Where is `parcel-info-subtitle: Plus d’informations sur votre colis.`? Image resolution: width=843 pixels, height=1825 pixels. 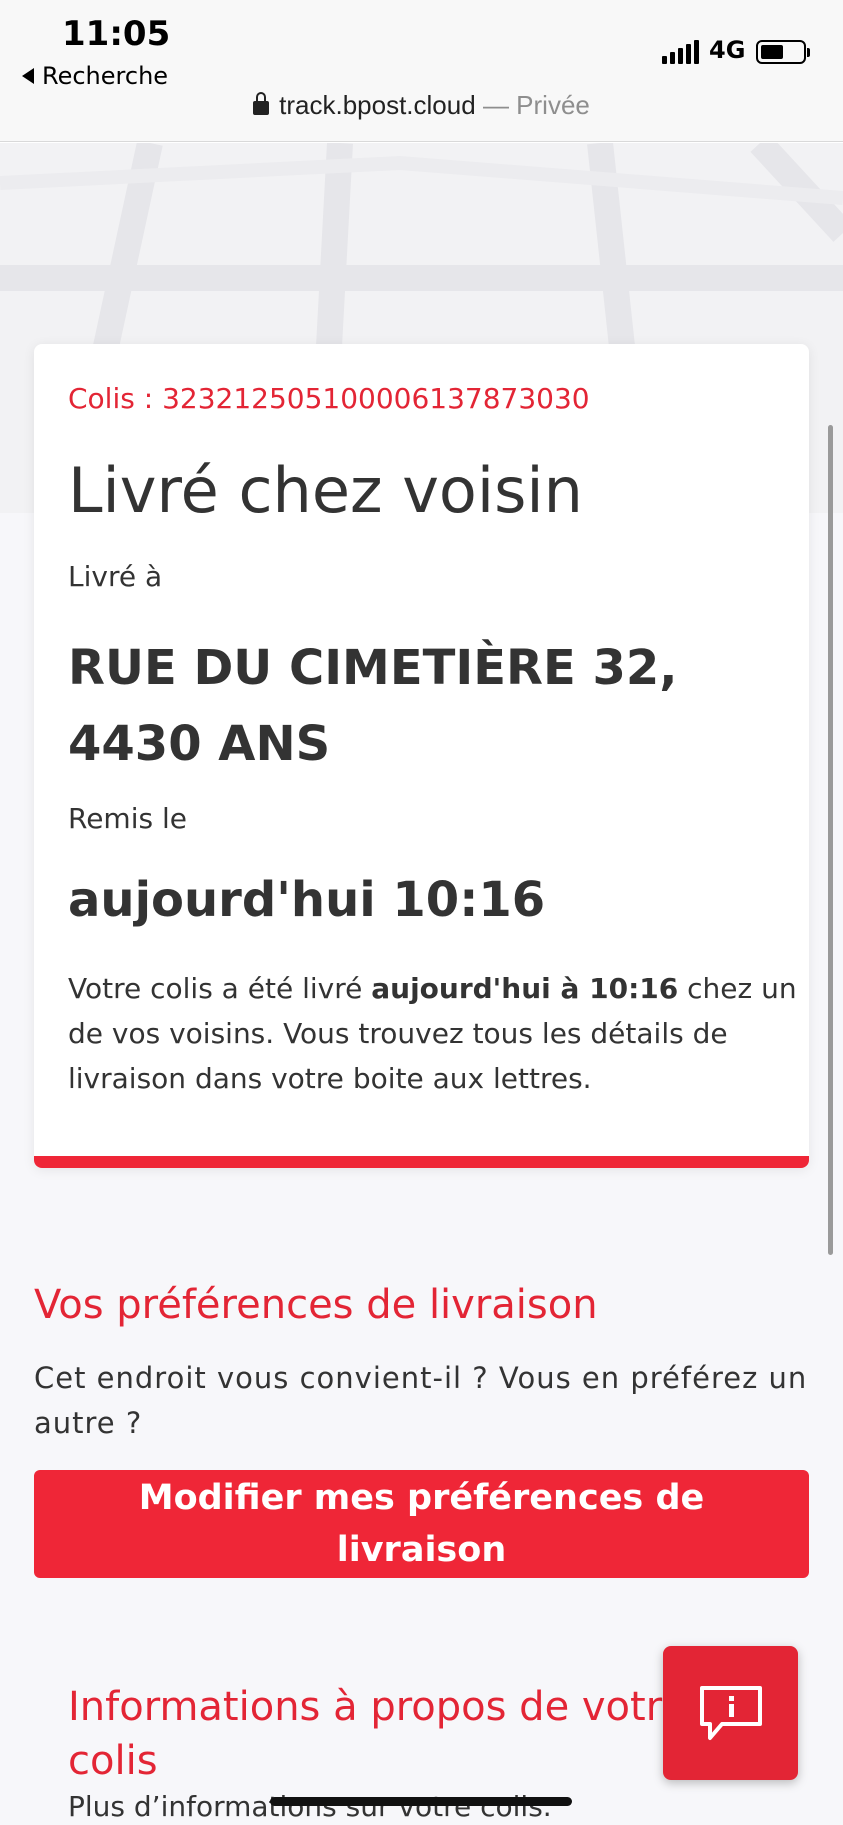
parcel-info-subtitle: Plus d’informations sur votre colis. is located at coordinates (310, 1806).